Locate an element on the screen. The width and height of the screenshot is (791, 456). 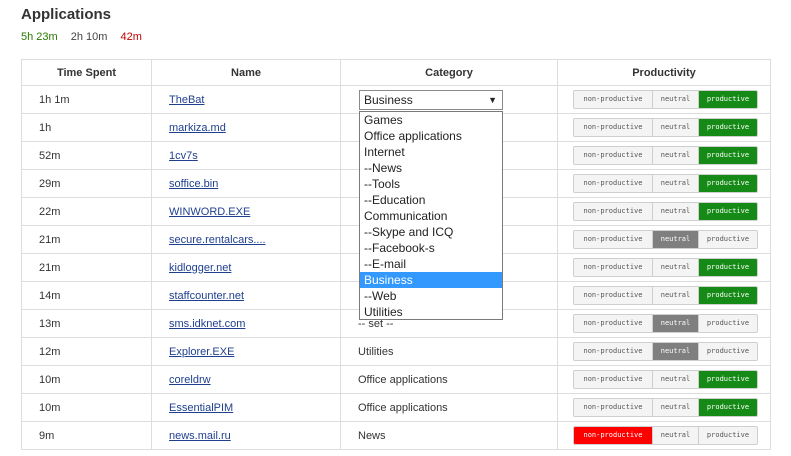
app-name-cell: coreldrw is located at coordinates (246, 379).